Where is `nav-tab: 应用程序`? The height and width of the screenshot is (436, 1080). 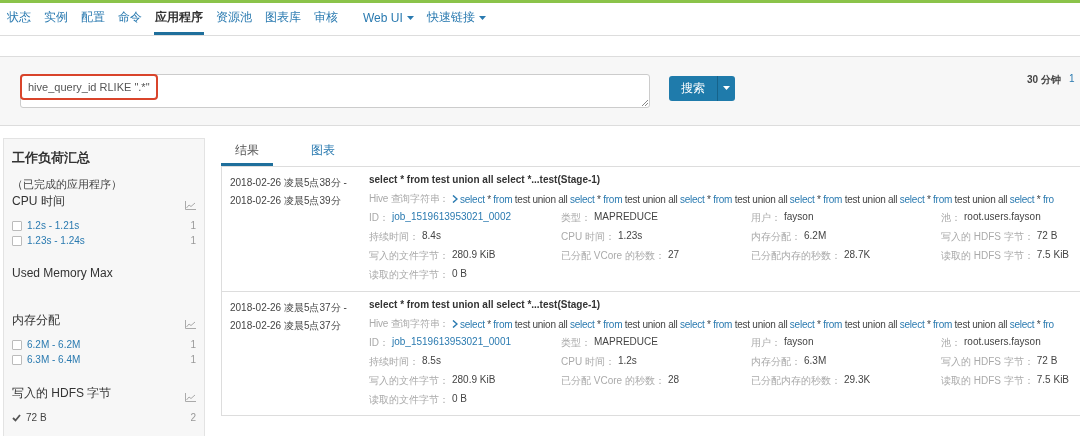 nav-tab: 应用程序 is located at coordinates (179, 19).